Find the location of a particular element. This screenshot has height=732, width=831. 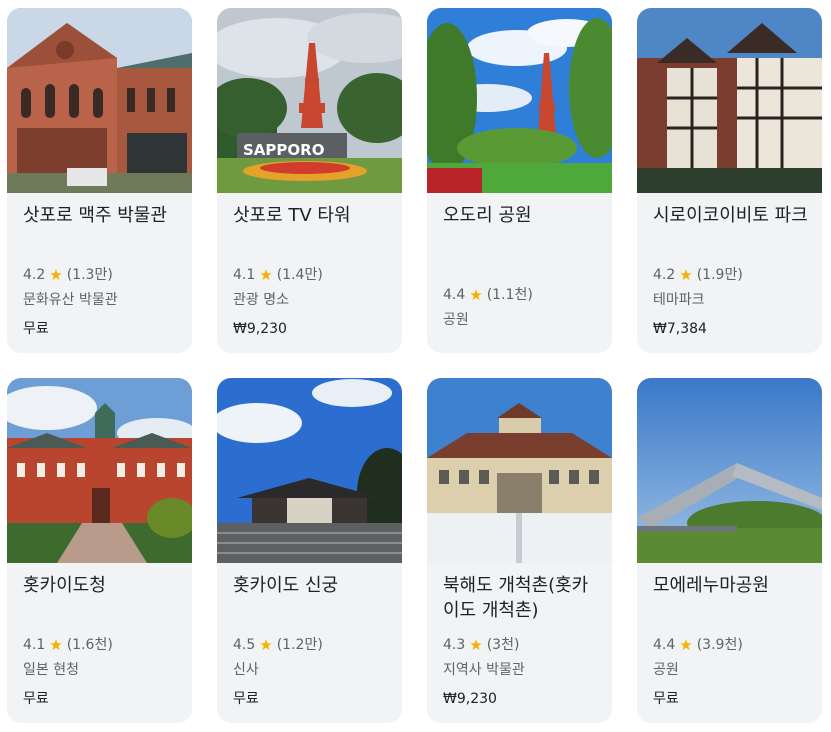

place-price: ₩7,384 is located at coordinates (680, 329).